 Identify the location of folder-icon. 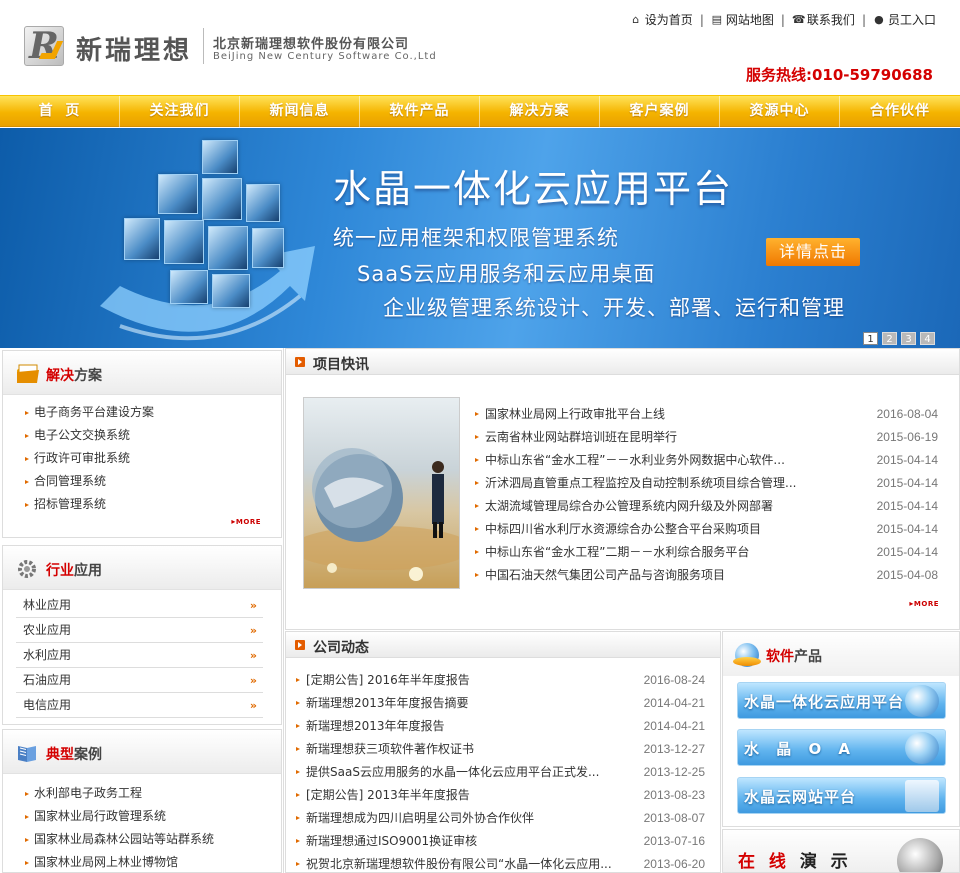
(28, 373).